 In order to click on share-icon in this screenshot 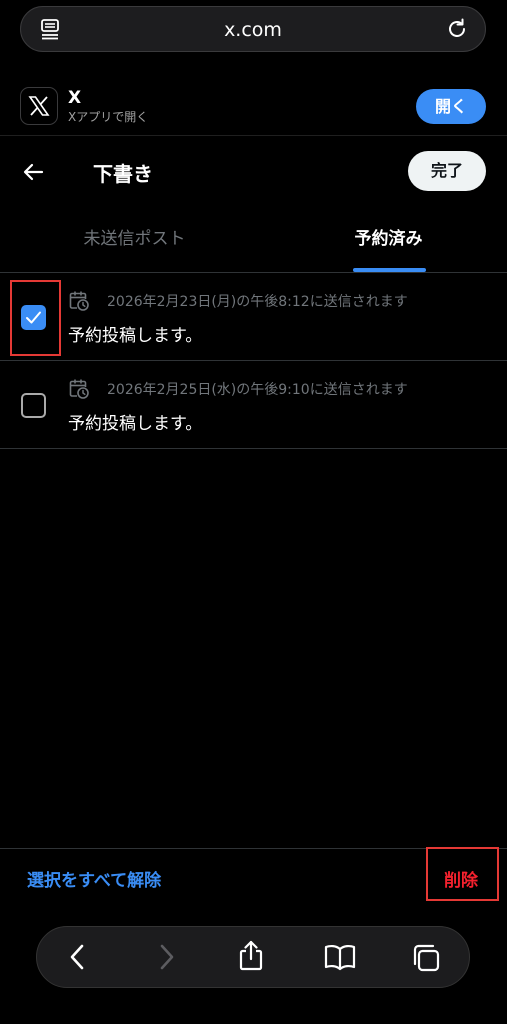, I will do `click(251, 956)`.